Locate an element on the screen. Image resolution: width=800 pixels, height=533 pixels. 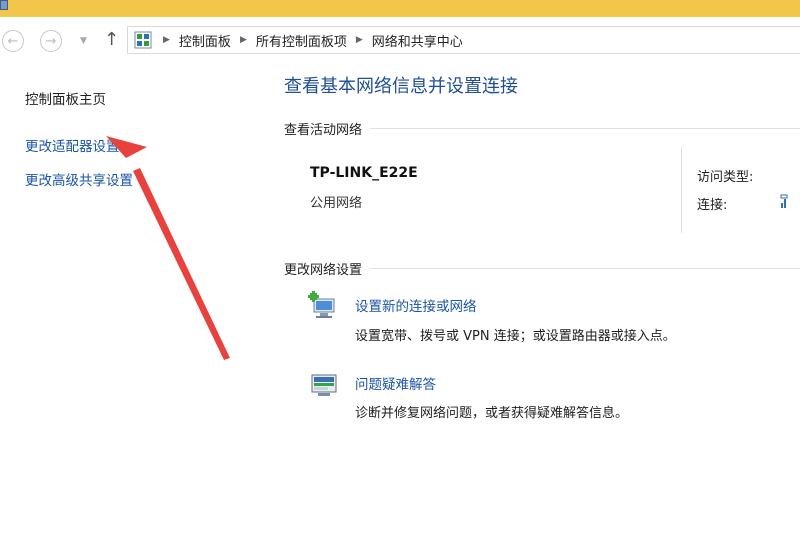
page-title: 查看基本网络信息并设置连接 is located at coordinates (401, 86).